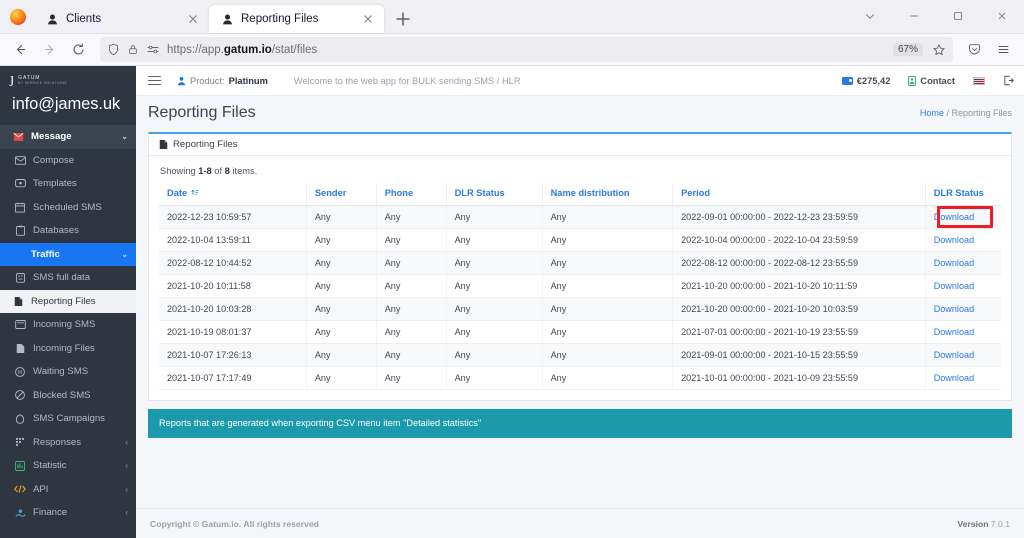  Describe the element at coordinates (20, 418) in the screenshot. I see `campaign-icon` at that location.